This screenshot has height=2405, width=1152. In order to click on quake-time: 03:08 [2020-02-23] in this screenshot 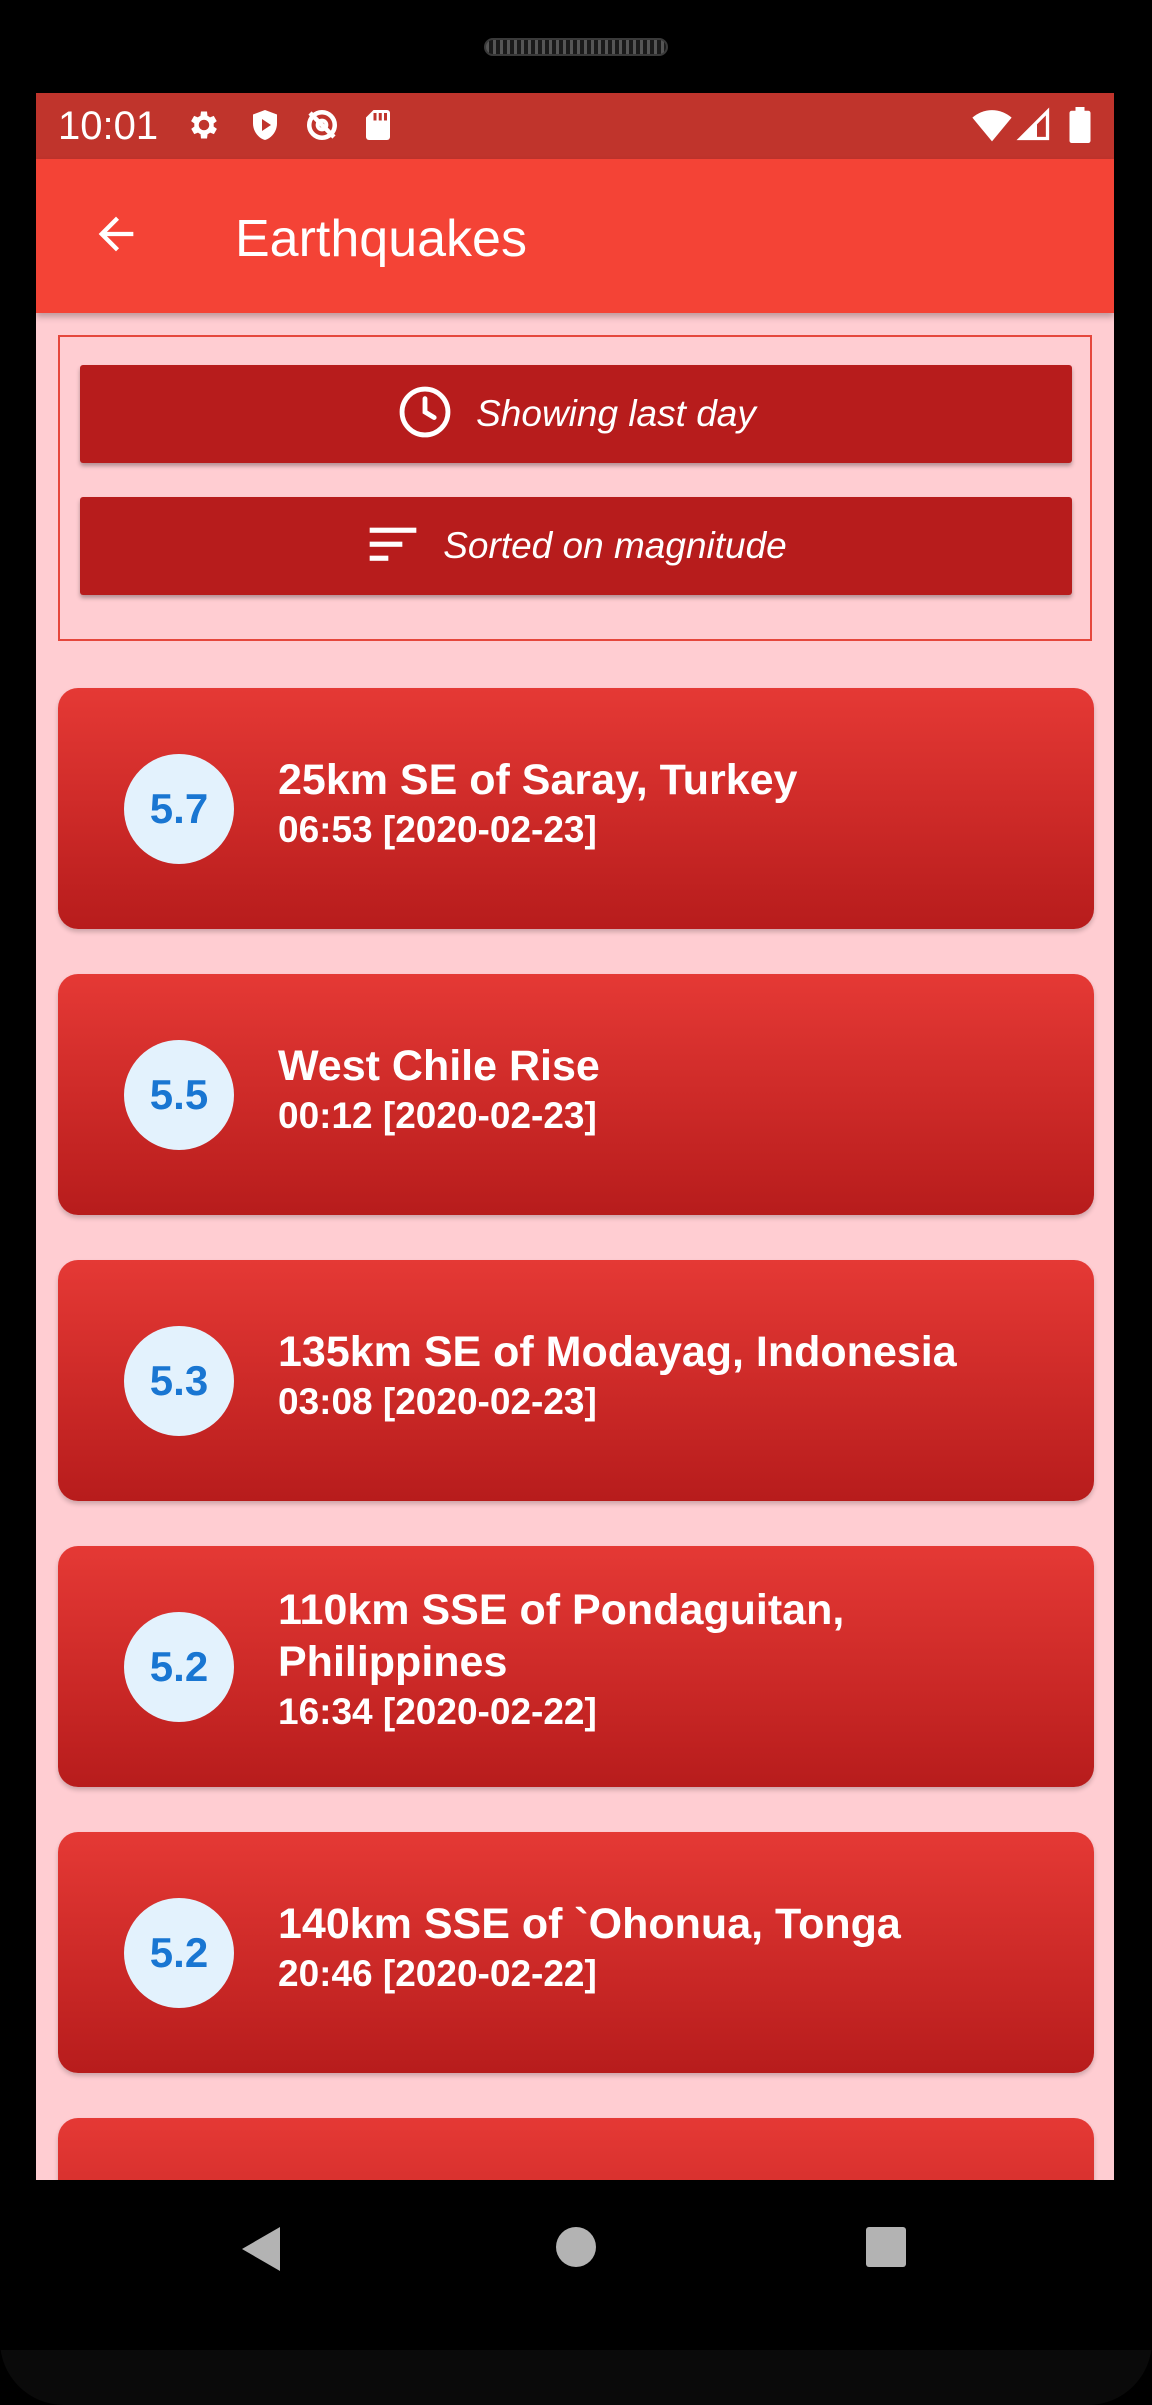, I will do `click(437, 1401)`.